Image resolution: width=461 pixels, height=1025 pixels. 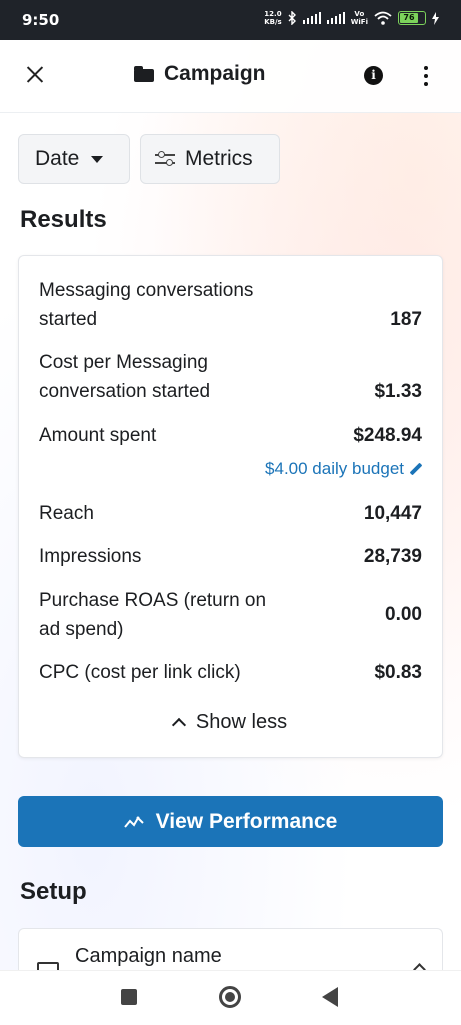 I want to click on metric-row-reach: Reach 10,447, so click(x=230, y=513).